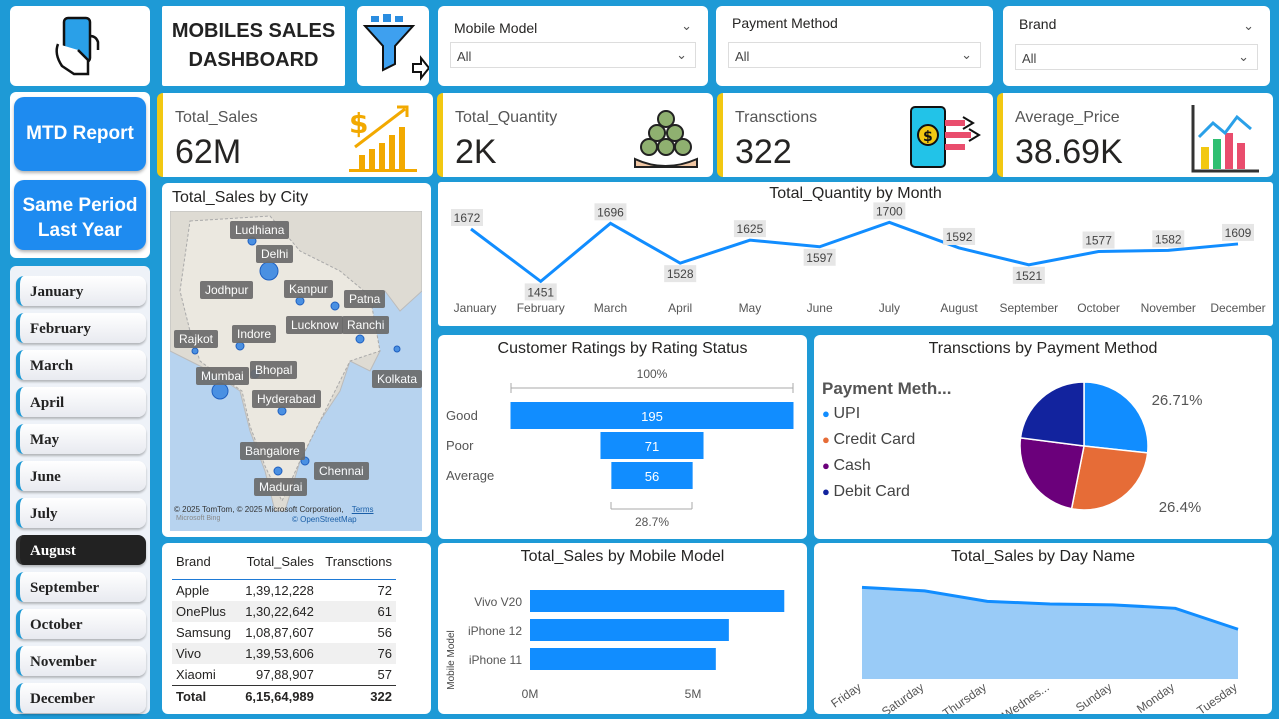 Image resolution: width=1279 pixels, height=719 pixels. What do you see at coordinates (847, 413) in the screenshot?
I see `legend-label: UPI` at bounding box center [847, 413].